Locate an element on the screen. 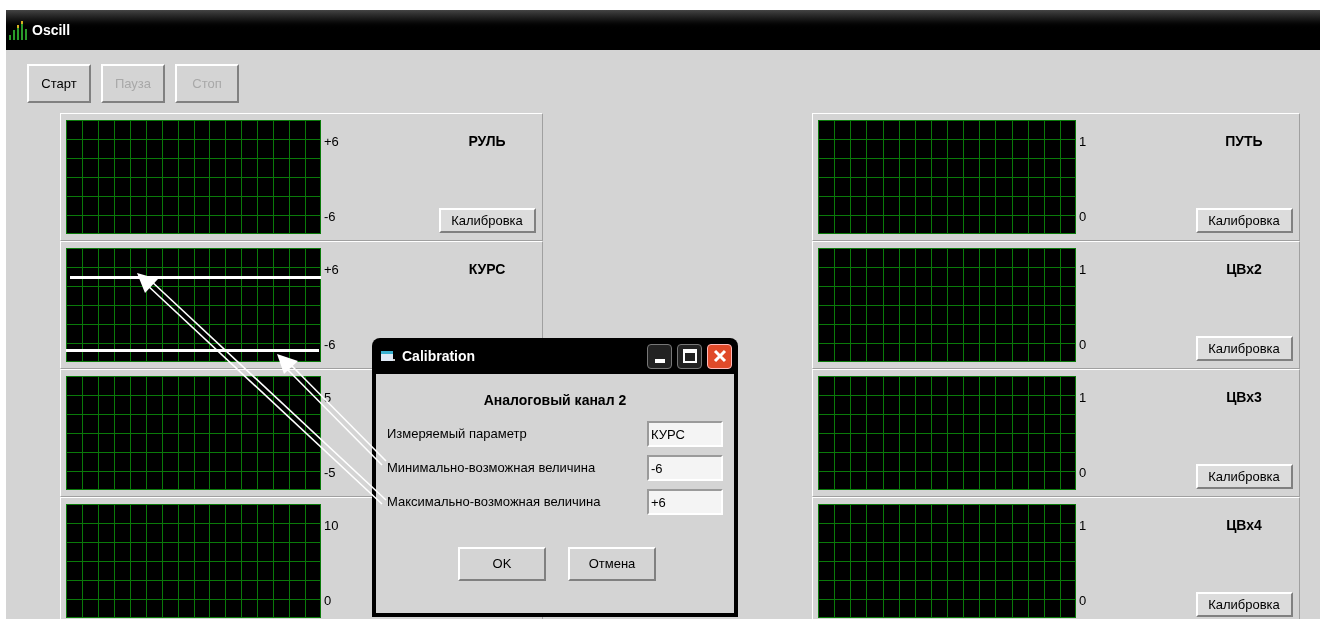 This screenshot has width=1330, height=619. window-icon is located at coordinates (388, 356).